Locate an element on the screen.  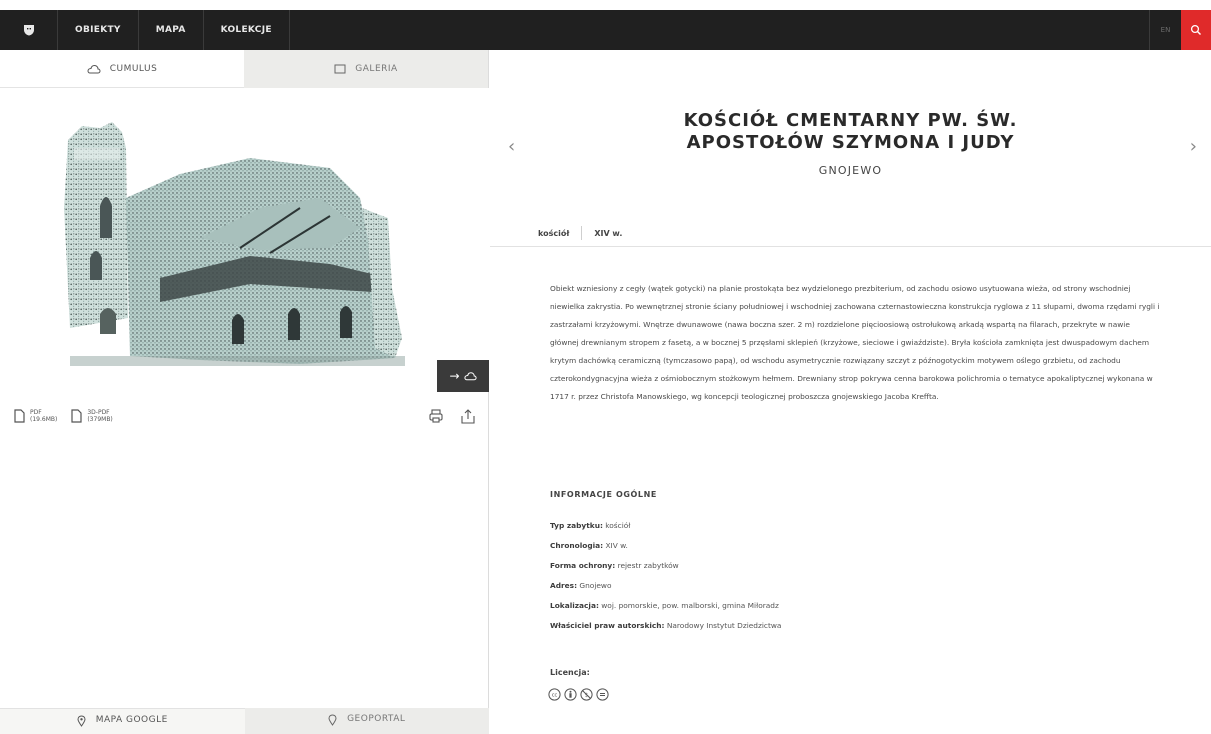
nav-item-kolekcje: KOLEKCJE is located at coordinates (247, 30).